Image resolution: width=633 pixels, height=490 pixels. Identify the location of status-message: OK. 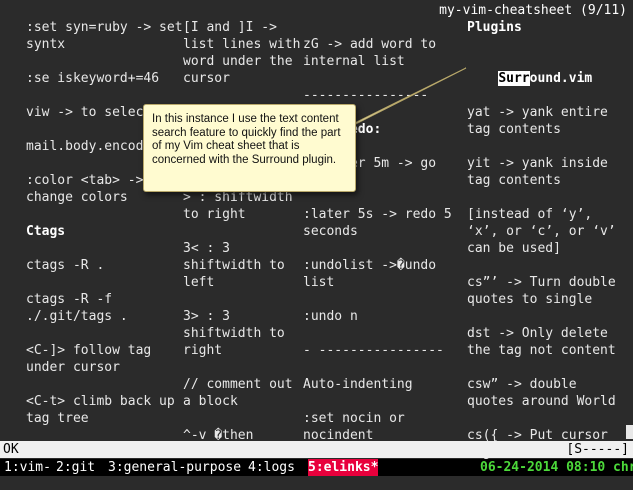
(11, 449).